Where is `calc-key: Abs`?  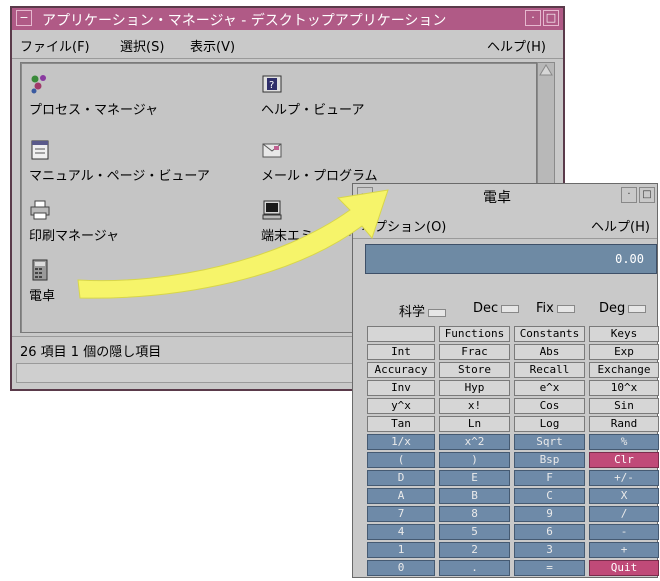
calc-key: Abs is located at coordinates (549, 352).